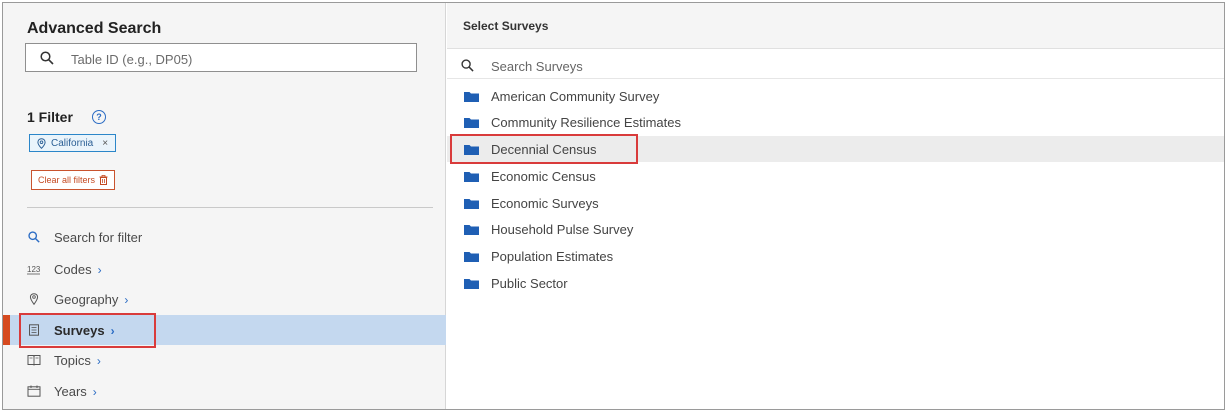 This screenshot has width=1227, height=412. I want to click on nav-item-label: Years ›, so click(75, 391).